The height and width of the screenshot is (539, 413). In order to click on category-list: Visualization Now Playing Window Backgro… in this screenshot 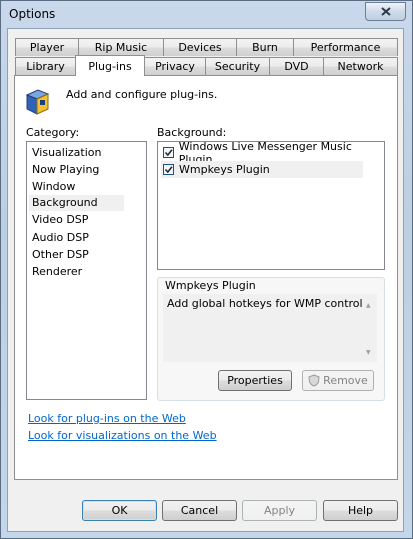, I will do `click(86, 270)`.